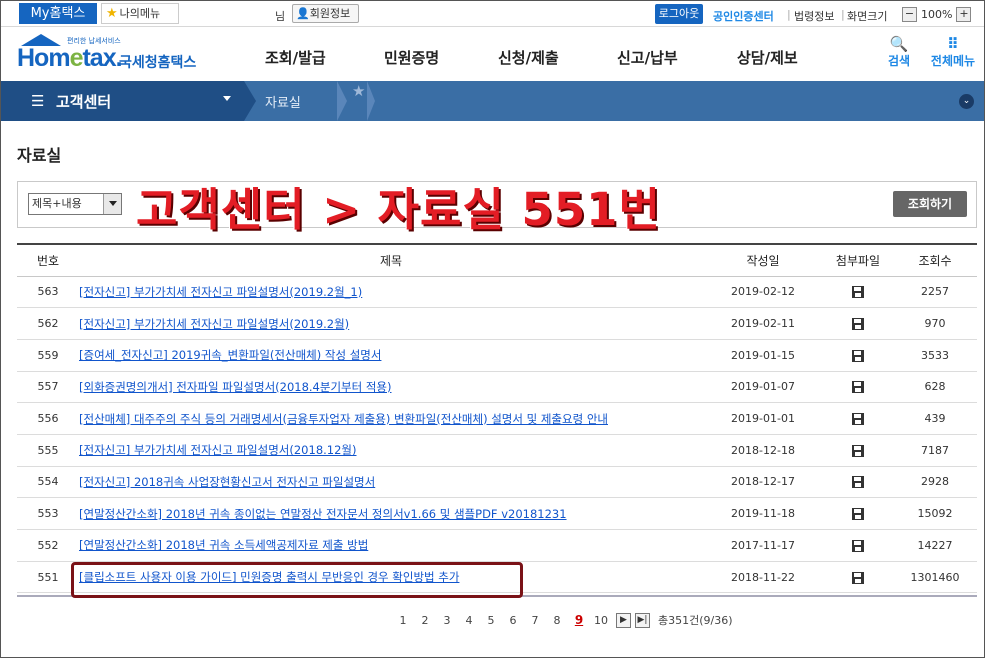 This screenshot has width=985, height=658. What do you see at coordinates (535, 620) in the screenshot?
I see `page-link: 7` at bounding box center [535, 620].